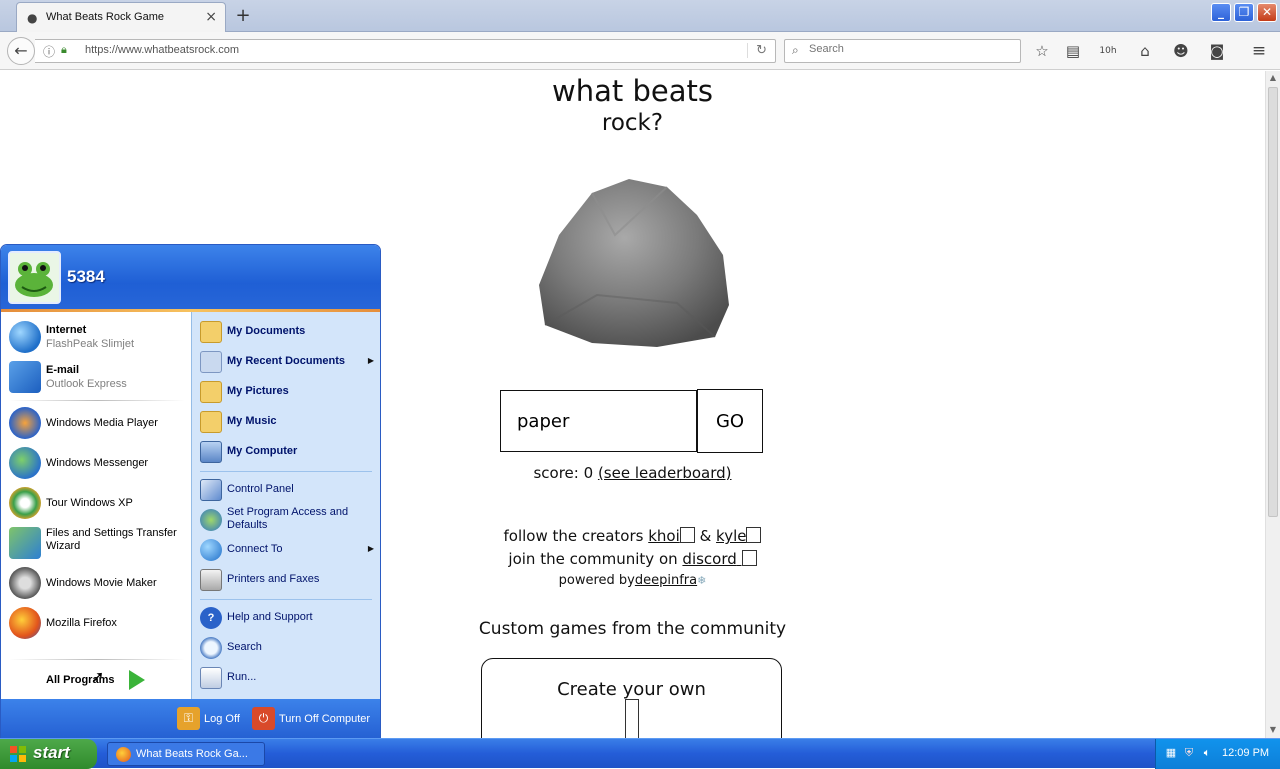  Describe the element at coordinates (34, 277) in the screenshot. I see `user-avatar` at that location.